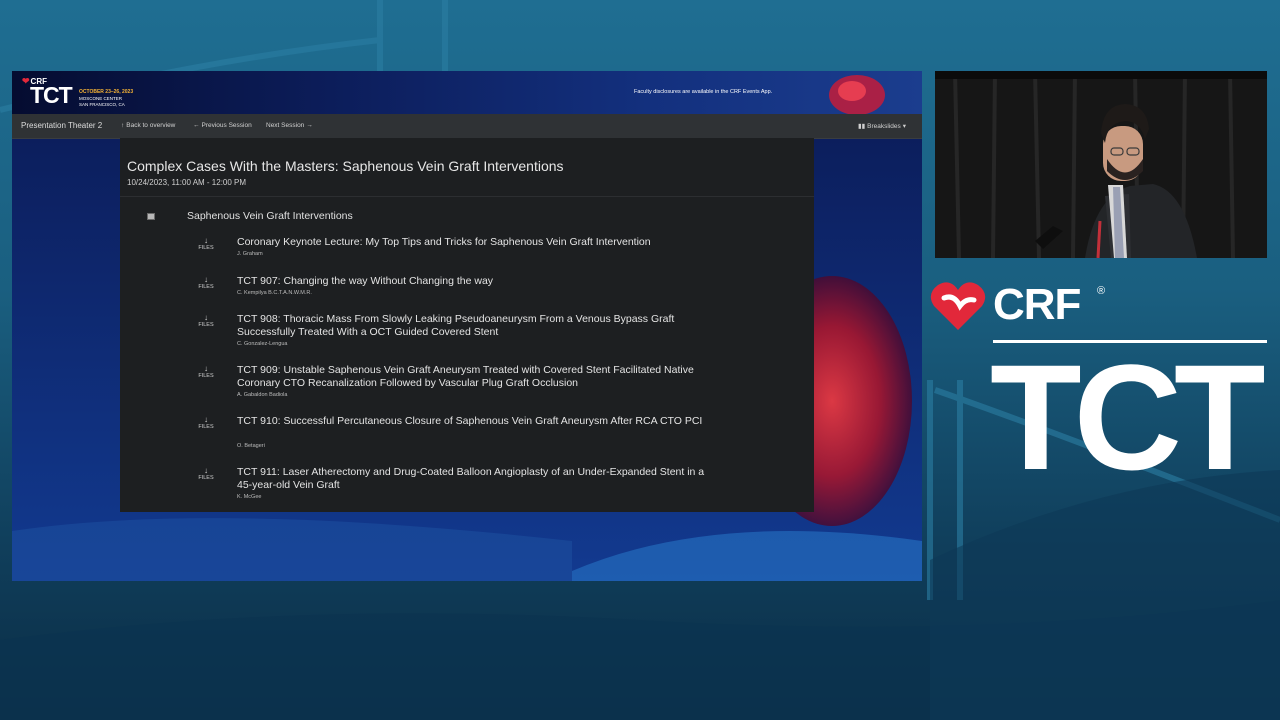  I want to click on logo-registered-mark: ®, so click(1101, 291).